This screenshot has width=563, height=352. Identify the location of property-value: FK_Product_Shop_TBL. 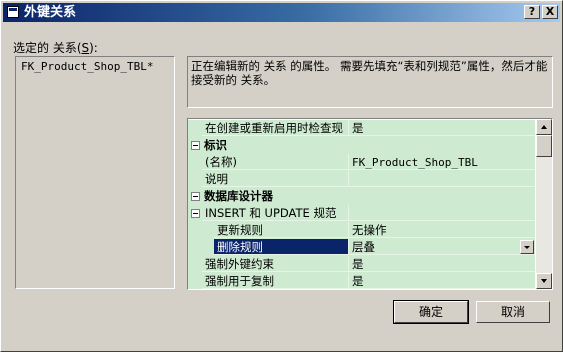
(441, 162).